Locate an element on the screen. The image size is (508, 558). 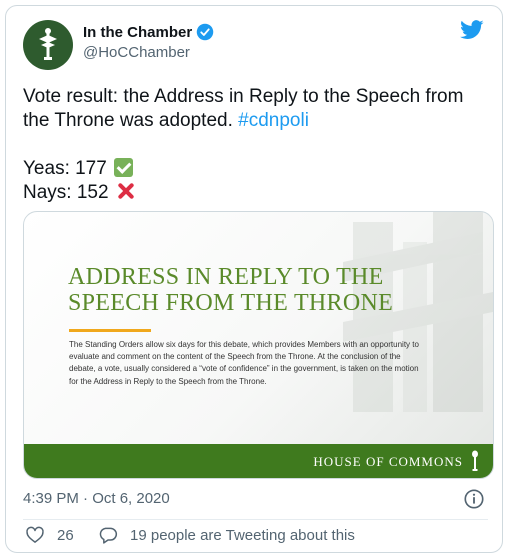
chamber-background-graphic is located at coordinates (418, 312).